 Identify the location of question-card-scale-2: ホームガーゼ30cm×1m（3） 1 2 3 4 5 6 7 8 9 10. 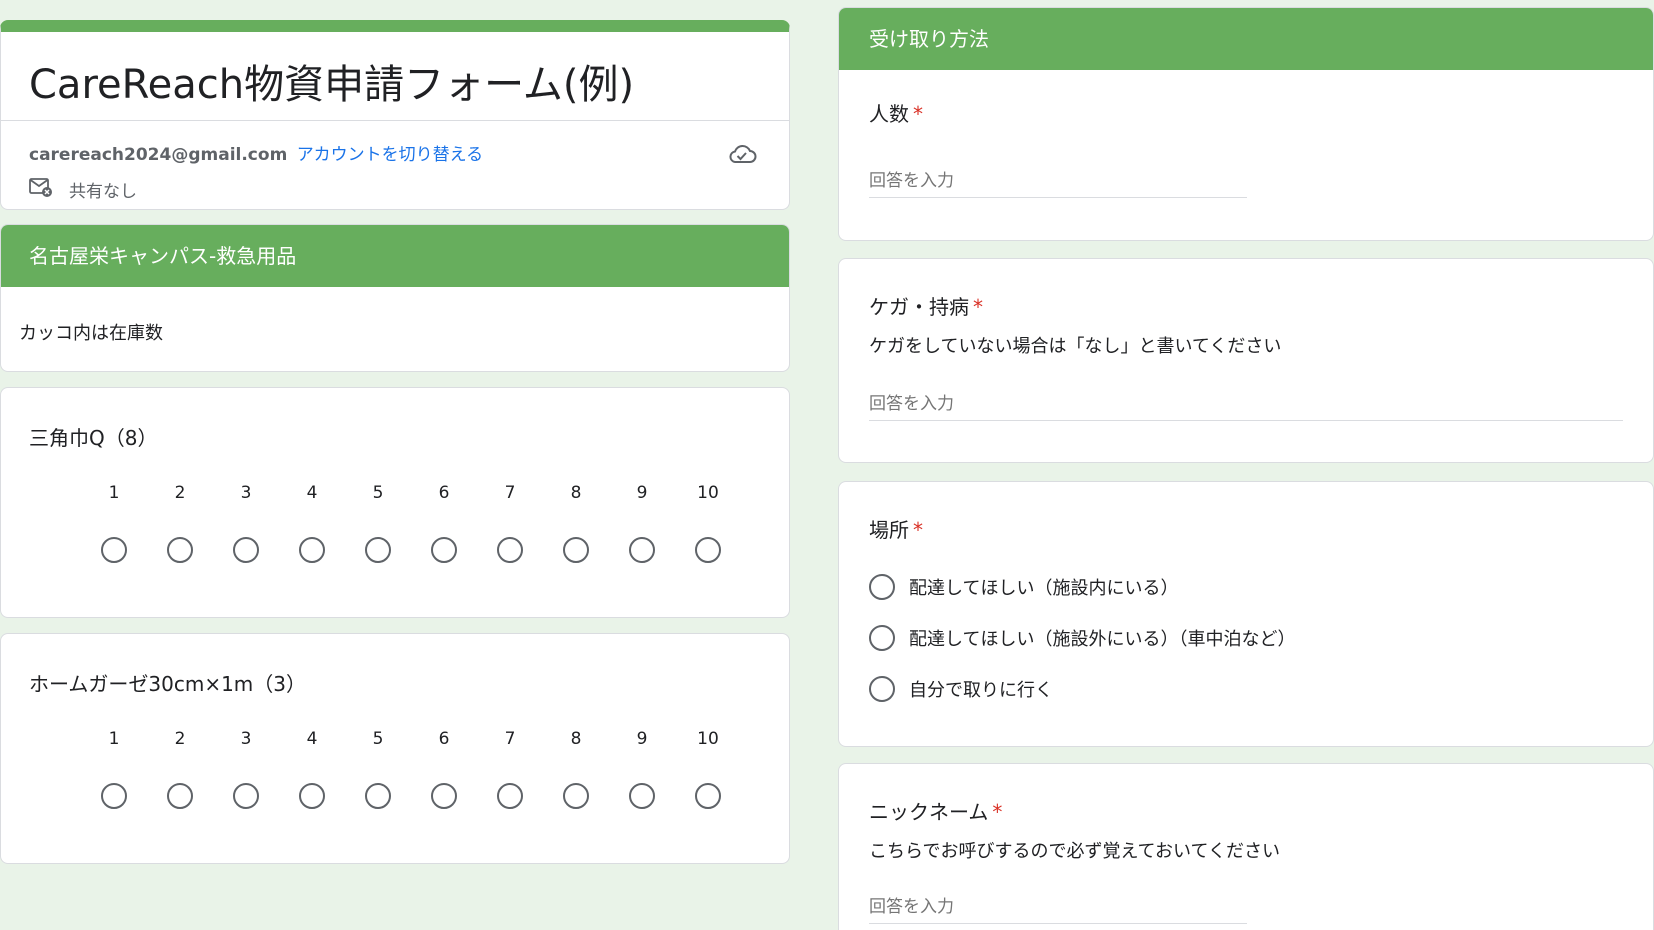
(395, 748).